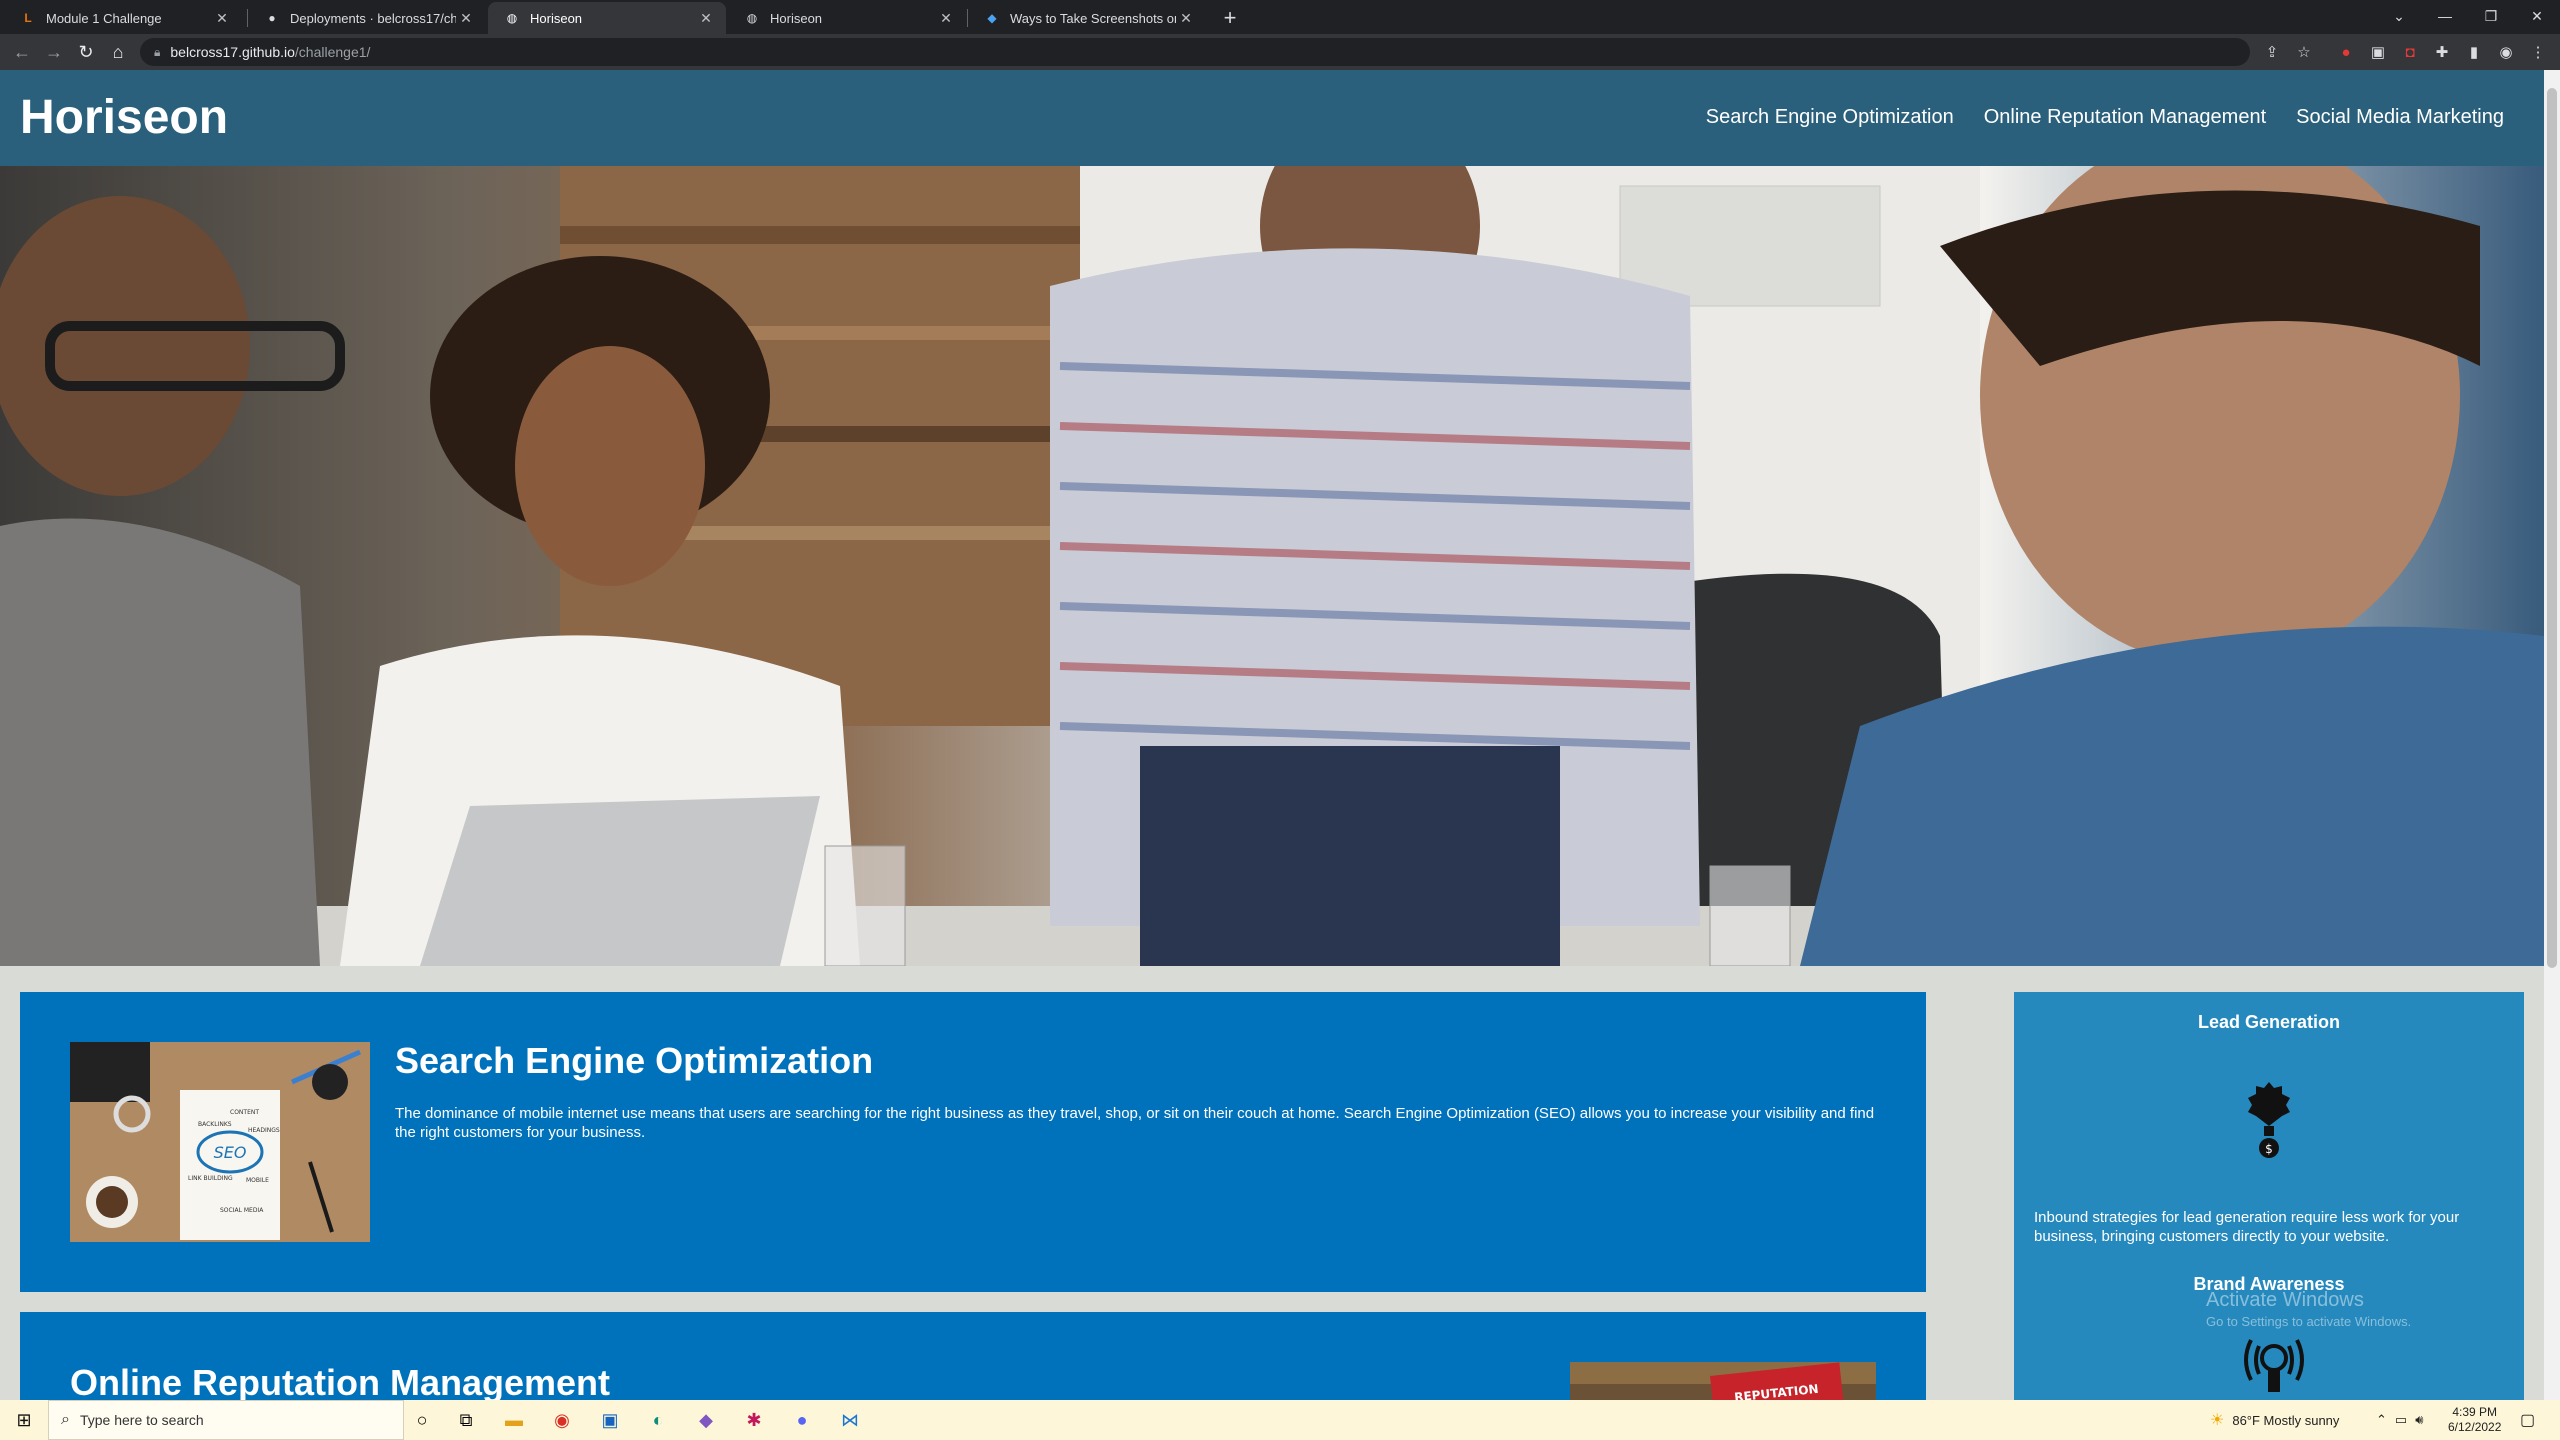 This screenshot has height=1440, width=2560. I want to click on kebab-menu-icon: ⋮, so click(2538, 52).